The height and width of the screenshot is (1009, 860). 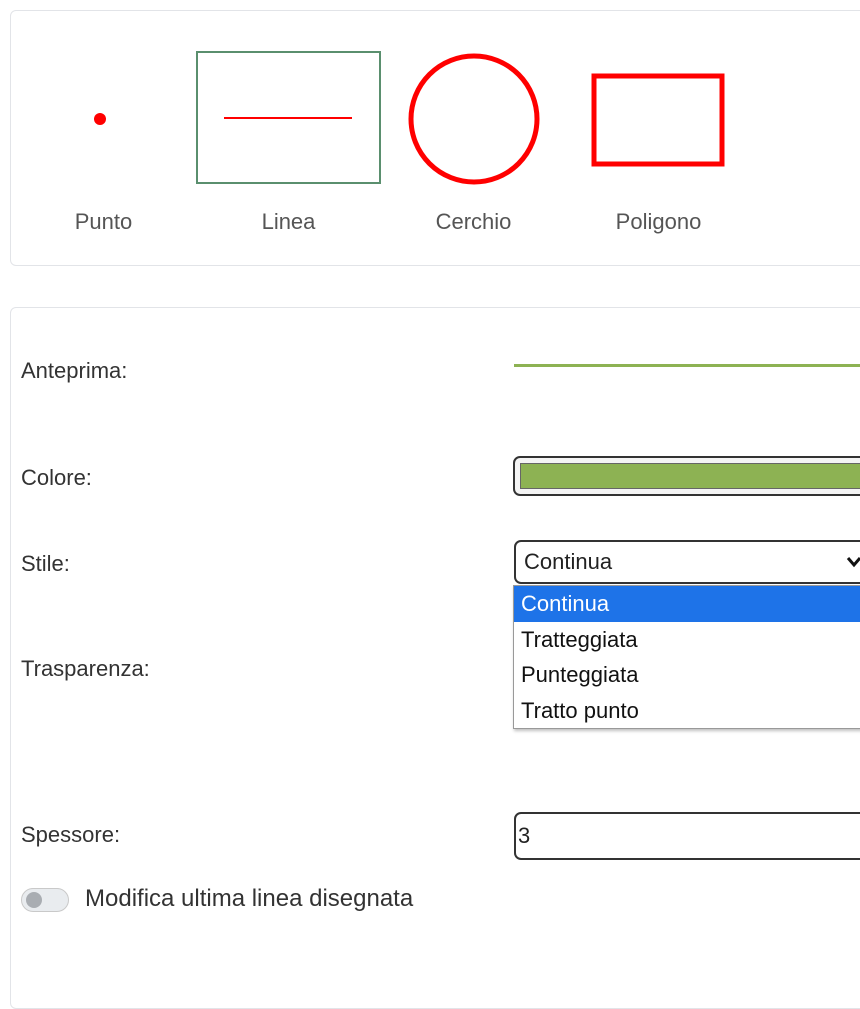 I want to click on edit-last-line-toggle, so click(x=45, y=900).